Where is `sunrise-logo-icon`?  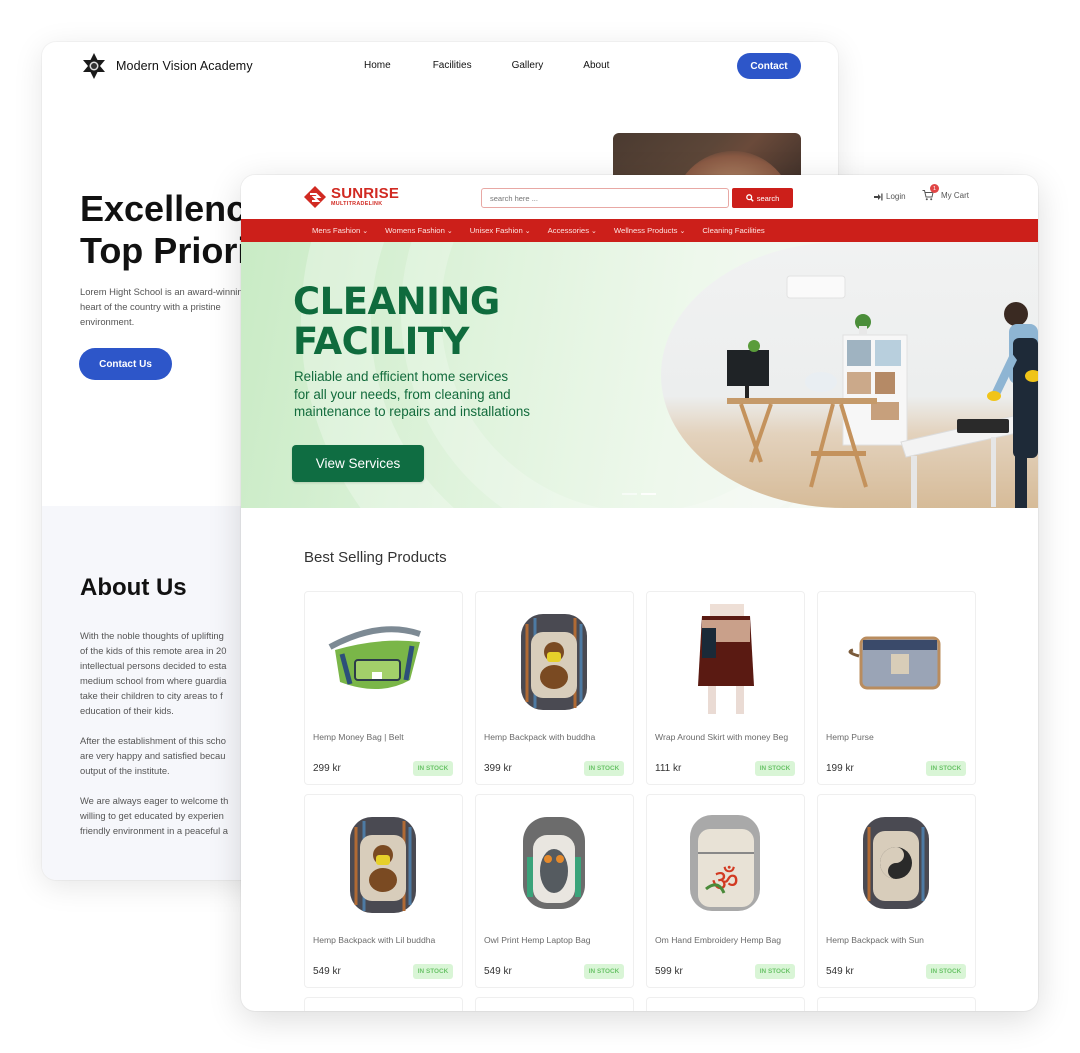
sunrise-logo-icon is located at coordinates (315, 197).